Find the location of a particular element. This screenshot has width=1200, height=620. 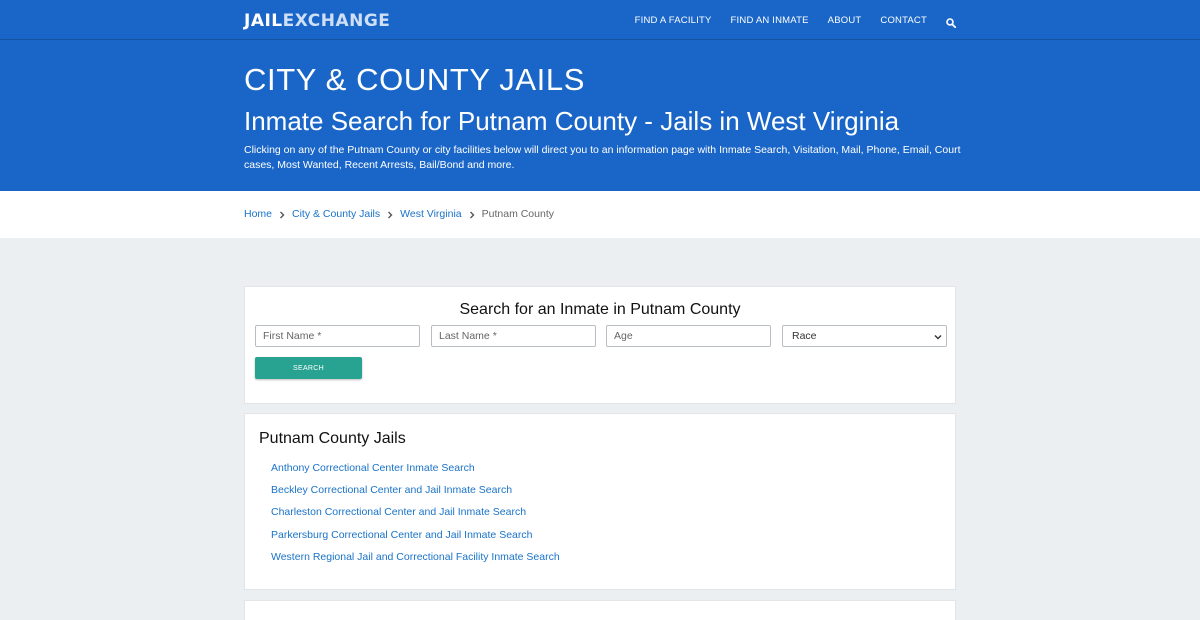

race-select-value: Race is located at coordinates (804, 336).